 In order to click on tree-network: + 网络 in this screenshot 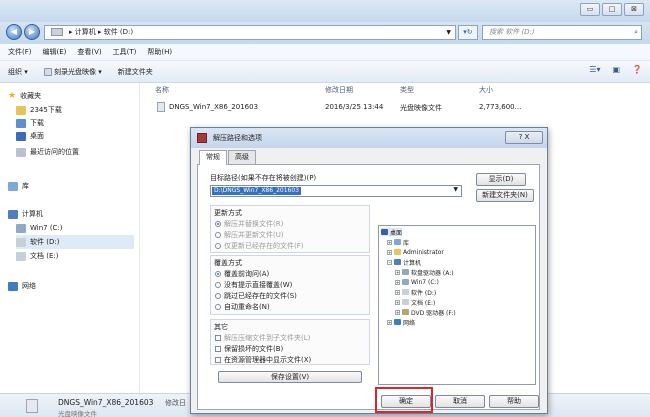, I will do `click(401, 322)`.